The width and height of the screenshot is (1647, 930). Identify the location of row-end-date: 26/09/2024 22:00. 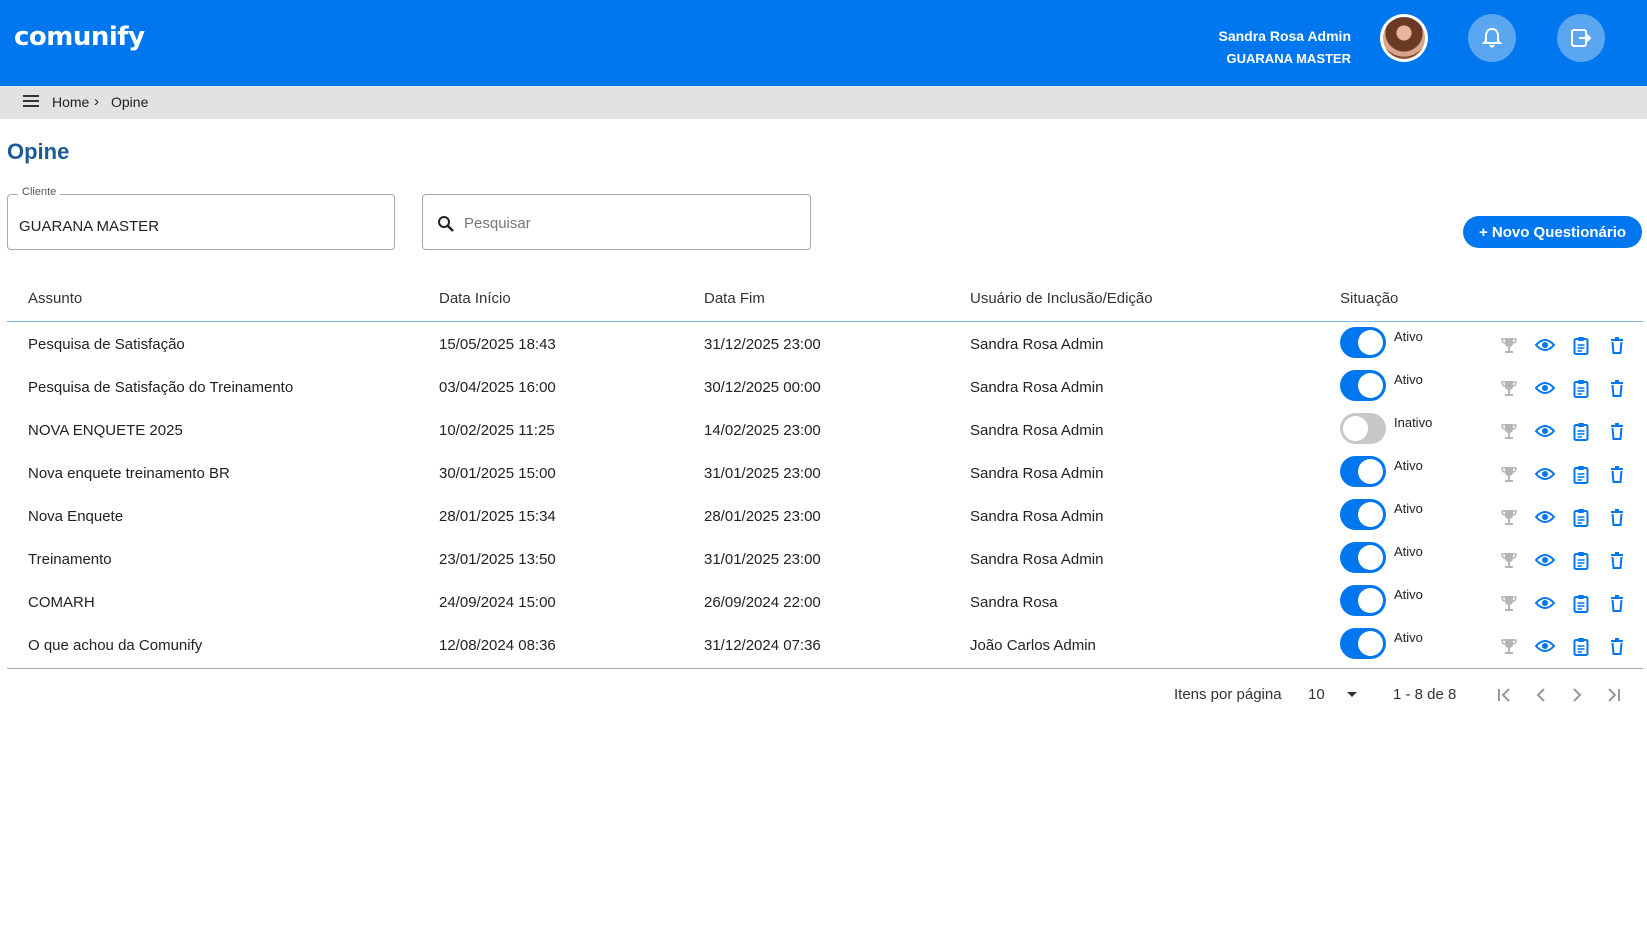
(762, 602).